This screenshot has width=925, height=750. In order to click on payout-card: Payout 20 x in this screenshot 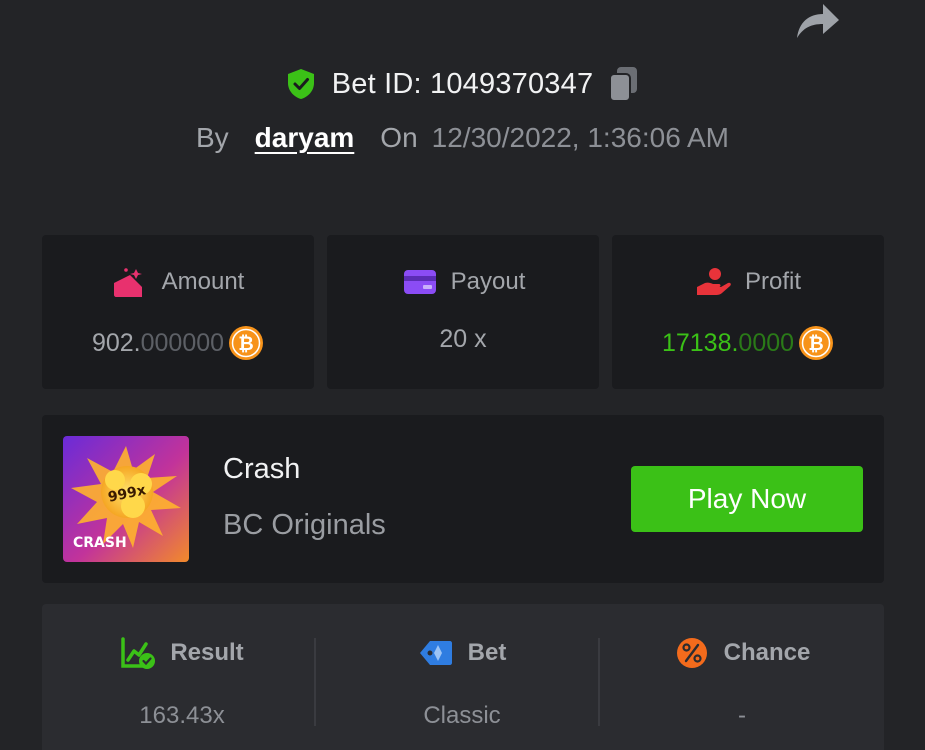, I will do `click(463, 312)`.